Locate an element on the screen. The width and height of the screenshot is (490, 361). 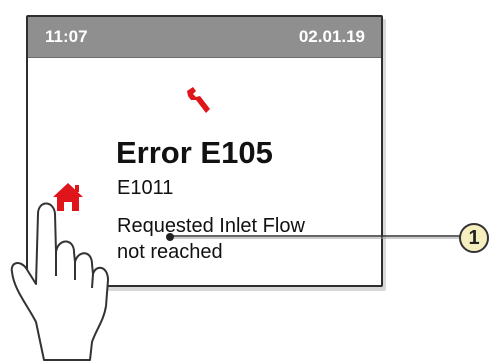
callout-anchor-dot is located at coordinates (170, 237).